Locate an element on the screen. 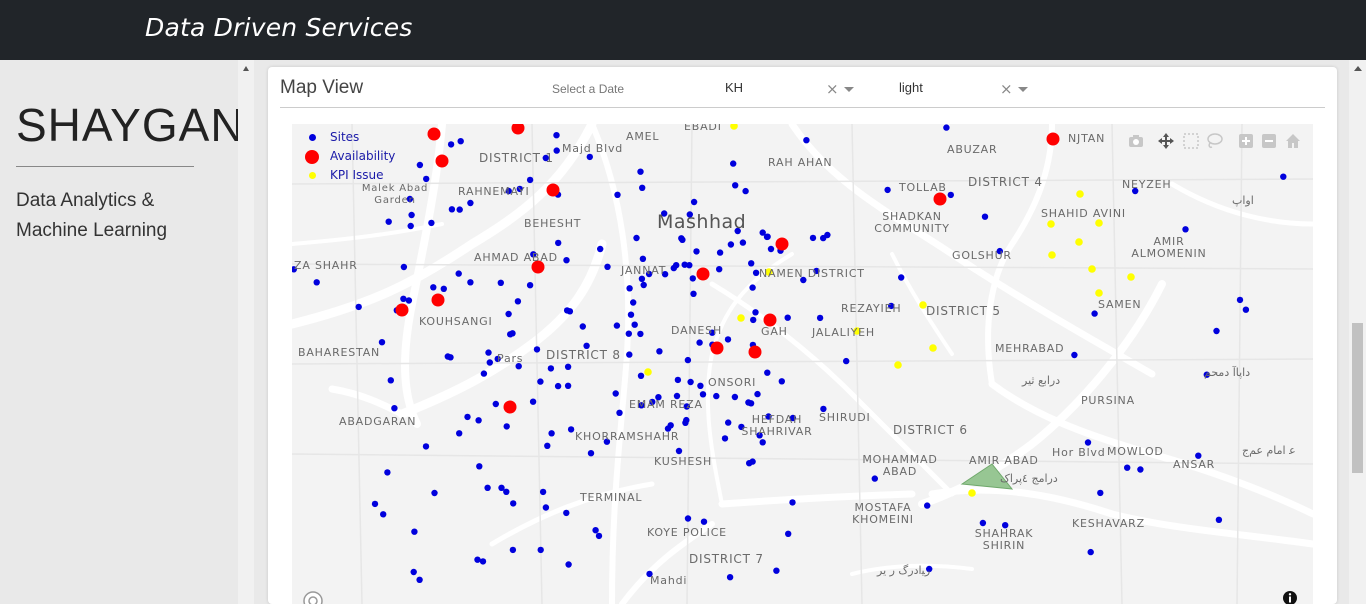  legend-item-kpi-issue: KPI Issue is located at coordinates (342, 175).